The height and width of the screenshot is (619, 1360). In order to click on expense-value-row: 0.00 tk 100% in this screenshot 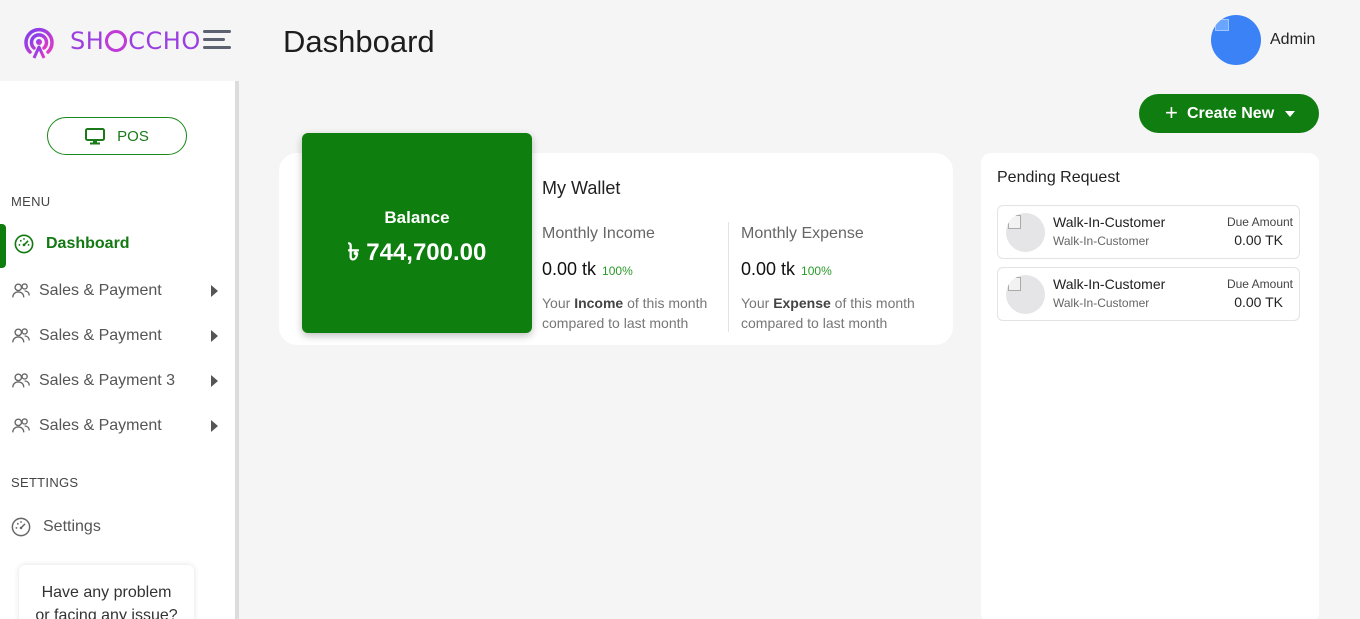, I will do `click(786, 269)`.